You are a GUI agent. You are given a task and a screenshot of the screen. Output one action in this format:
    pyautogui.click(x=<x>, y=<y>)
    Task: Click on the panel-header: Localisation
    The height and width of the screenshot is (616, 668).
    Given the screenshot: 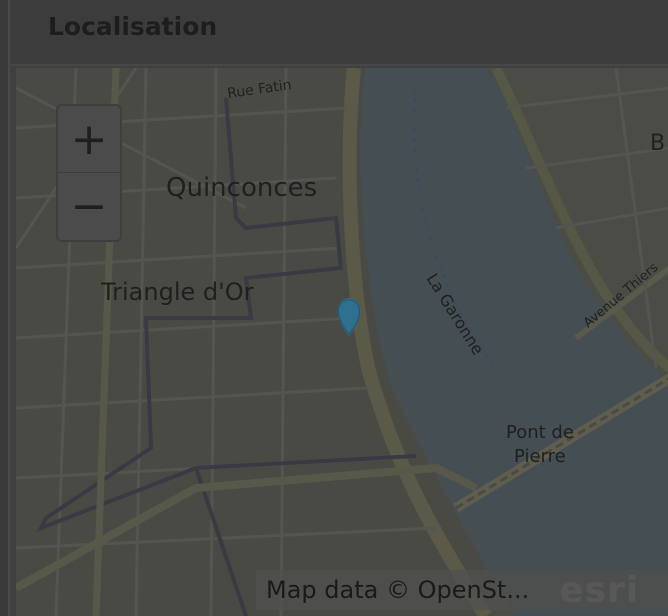 What is the action you would take?
    pyautogui.click(x=339, y=33)
    